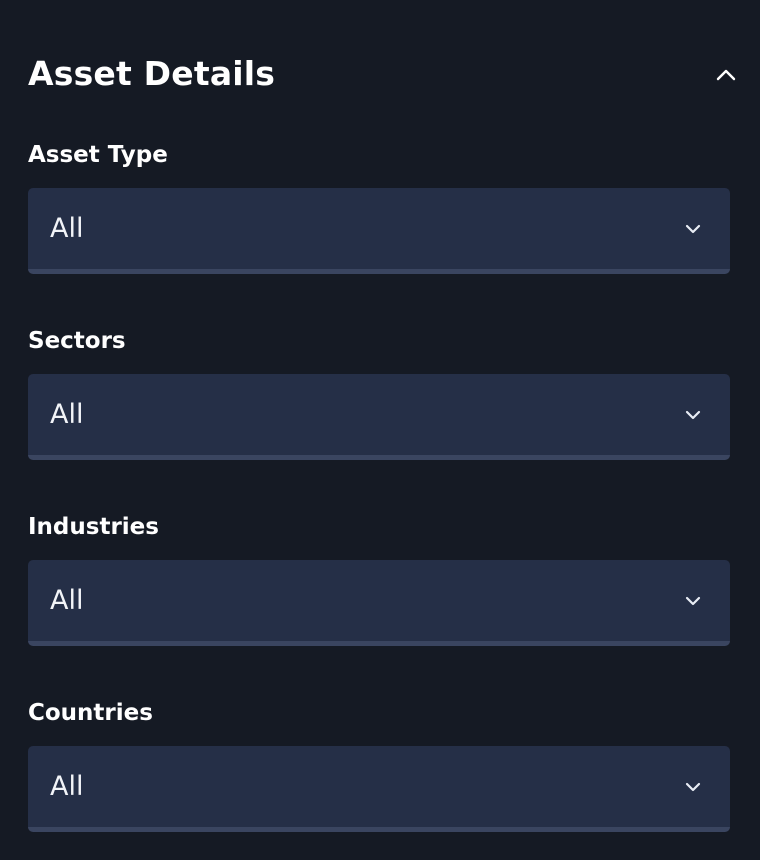  I want to click on industries-label: Industries, so click(93, 527).